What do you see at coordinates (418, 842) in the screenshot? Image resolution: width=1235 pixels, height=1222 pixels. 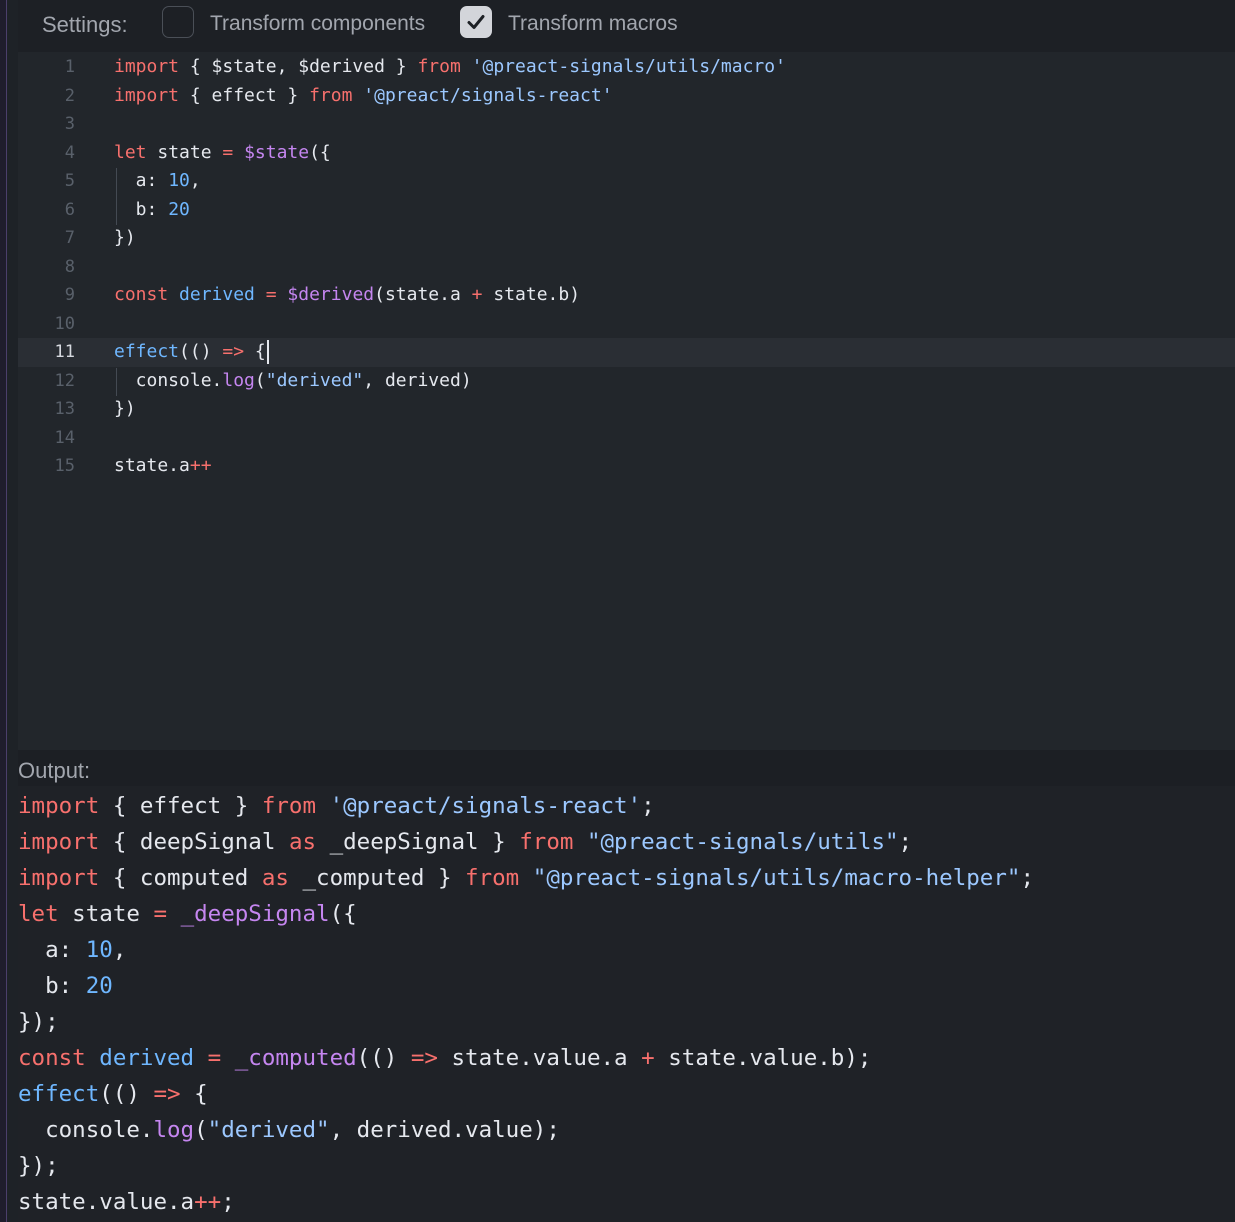 I see `output-token: _deepSignal }` at bounding box center [418, 842].